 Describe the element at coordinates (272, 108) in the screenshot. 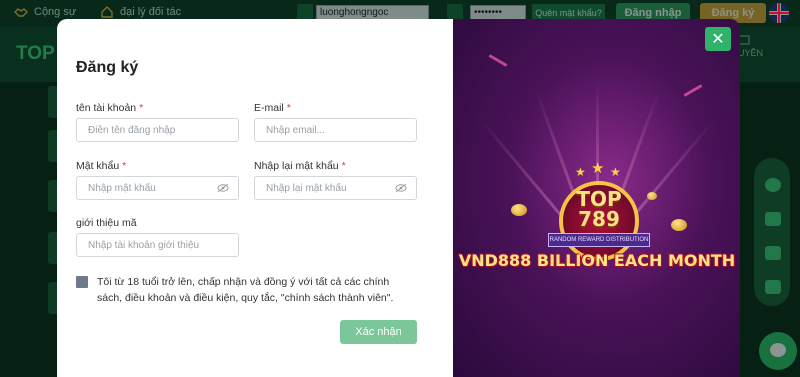

I see `email-label: E-mail *` at that location.